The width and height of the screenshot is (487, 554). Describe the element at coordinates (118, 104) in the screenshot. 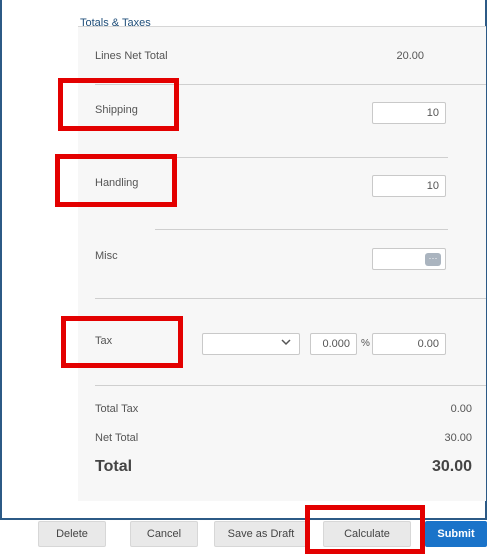

I see `highlight-box-shipping` at that location.